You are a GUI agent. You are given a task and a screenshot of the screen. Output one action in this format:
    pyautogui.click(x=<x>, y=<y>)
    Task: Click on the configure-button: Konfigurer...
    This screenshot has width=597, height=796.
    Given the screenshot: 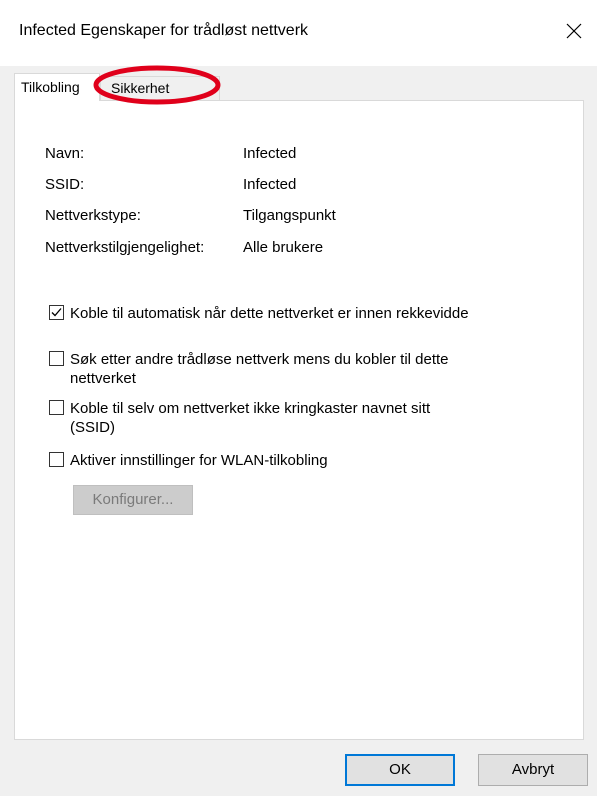 What is the action you would take?
    pyautogui.click(x=133, y=500)
    